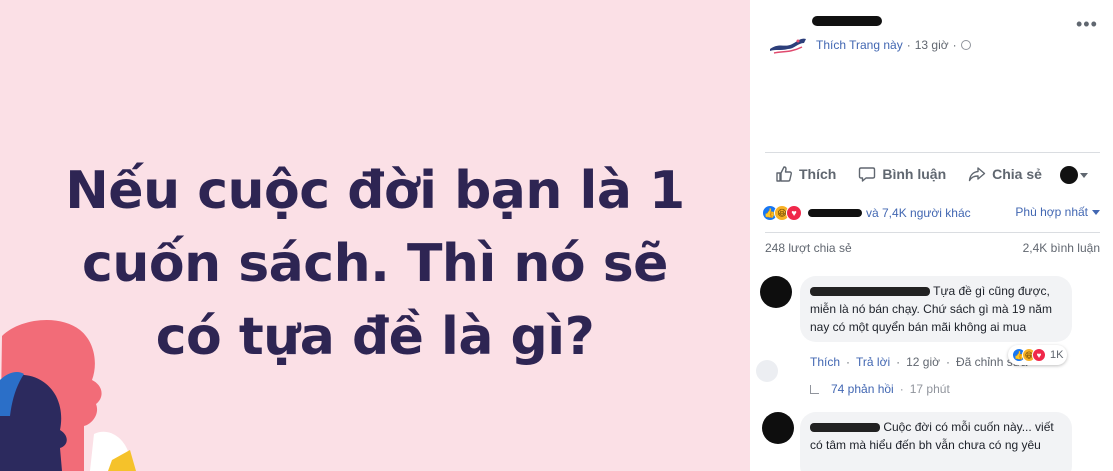  Describe the element at coordinates (867, 174) in the screenshot. I see `comment-bubble-icon` at that location.